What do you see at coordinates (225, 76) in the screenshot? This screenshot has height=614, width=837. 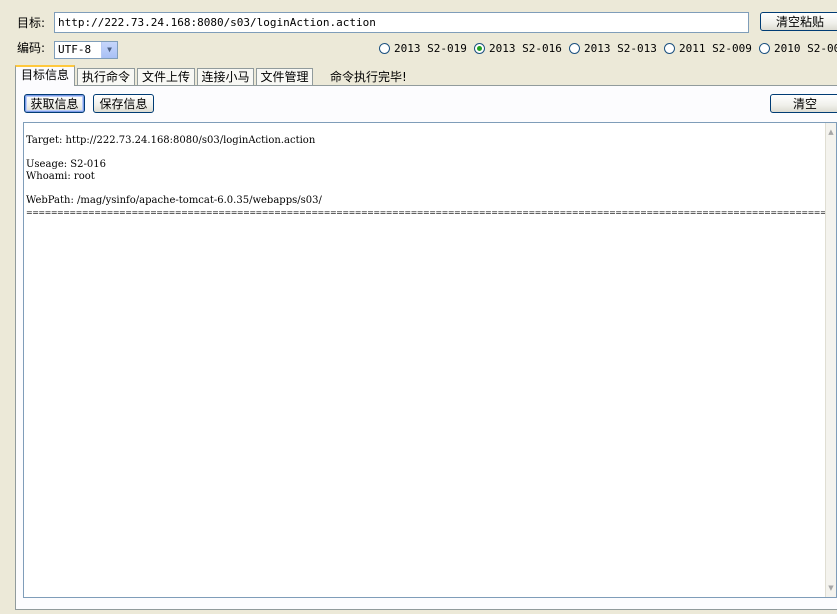 I see `tab-connect-shell: 连接小马` at bounding box center [225, 76].